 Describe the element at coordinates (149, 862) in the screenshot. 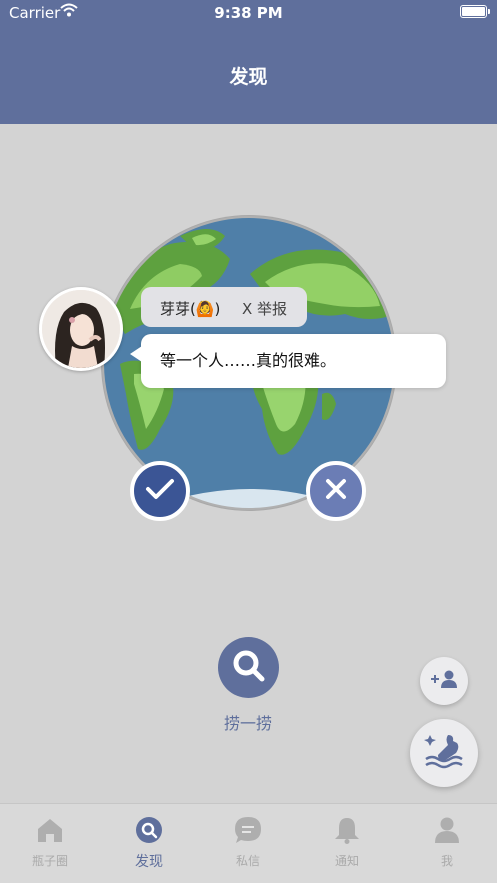

I see `tab-label: 发现` at that location.